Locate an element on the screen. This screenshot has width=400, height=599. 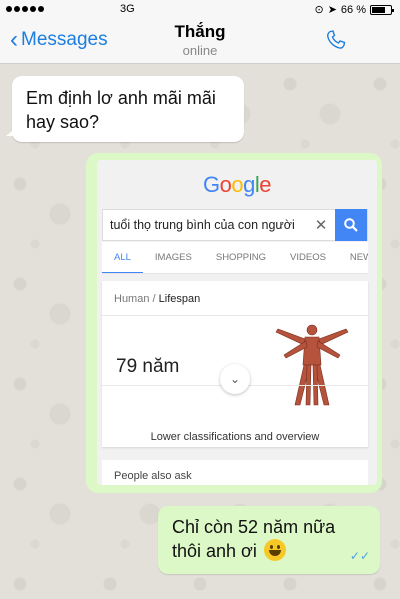
chevron-down-icon: ⌄ is located at coordinates (235, 379).